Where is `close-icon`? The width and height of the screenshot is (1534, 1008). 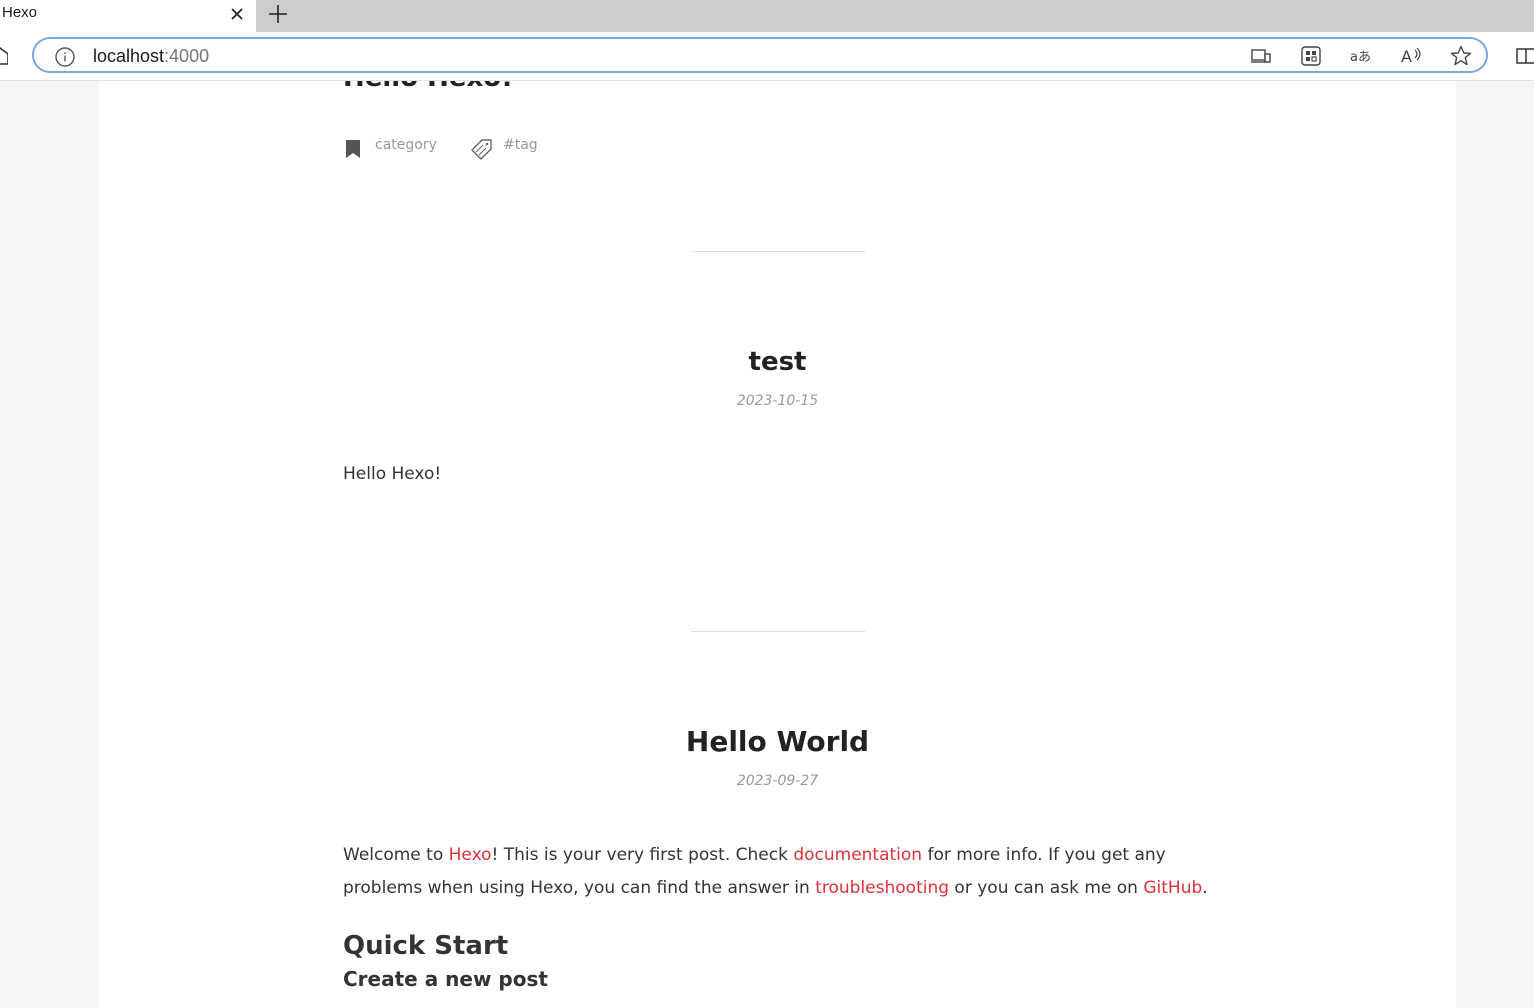 close-icon is located at coordinates (237, 14).